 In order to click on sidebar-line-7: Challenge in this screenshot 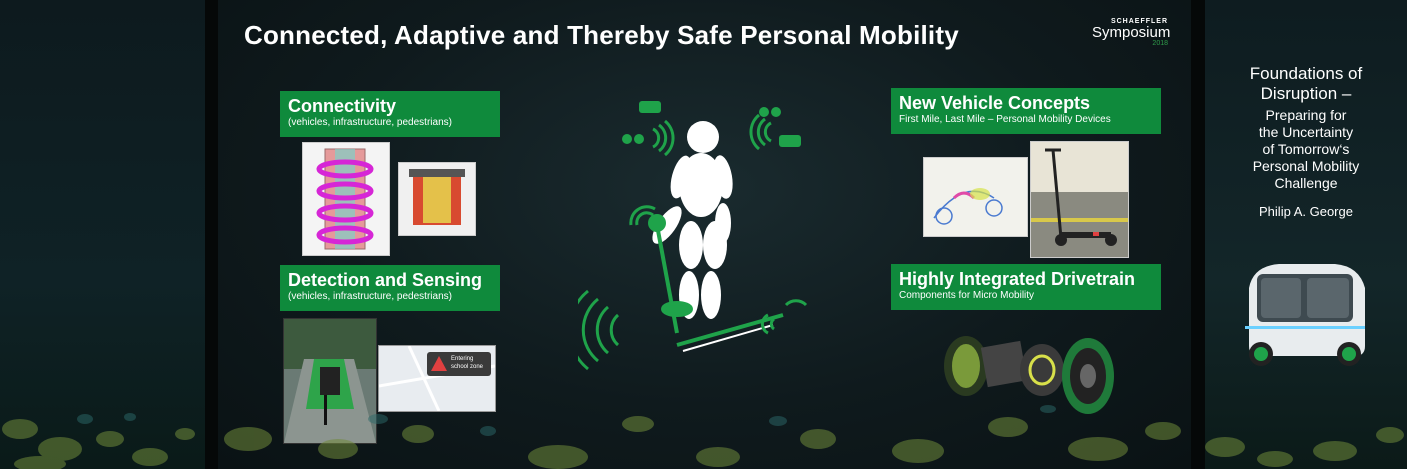, I will do `click(1306, 183)`.